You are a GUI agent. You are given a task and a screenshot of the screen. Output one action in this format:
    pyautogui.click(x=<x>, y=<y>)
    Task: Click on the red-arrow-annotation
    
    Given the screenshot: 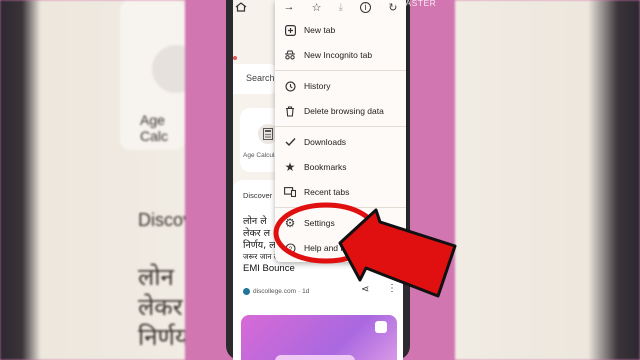 What is the action you would take?
    pyautogui.click(x=397, y=253)
    